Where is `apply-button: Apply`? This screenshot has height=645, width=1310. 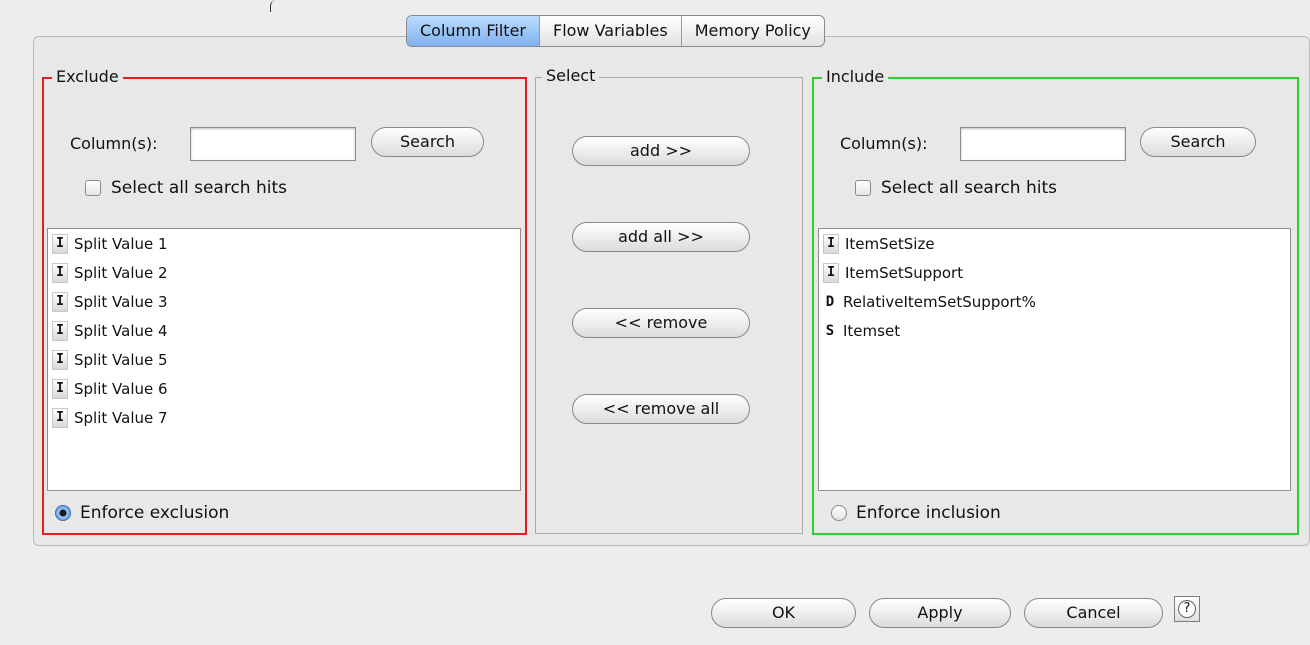 apply-button: Apply is located at coordinates (940, 613).